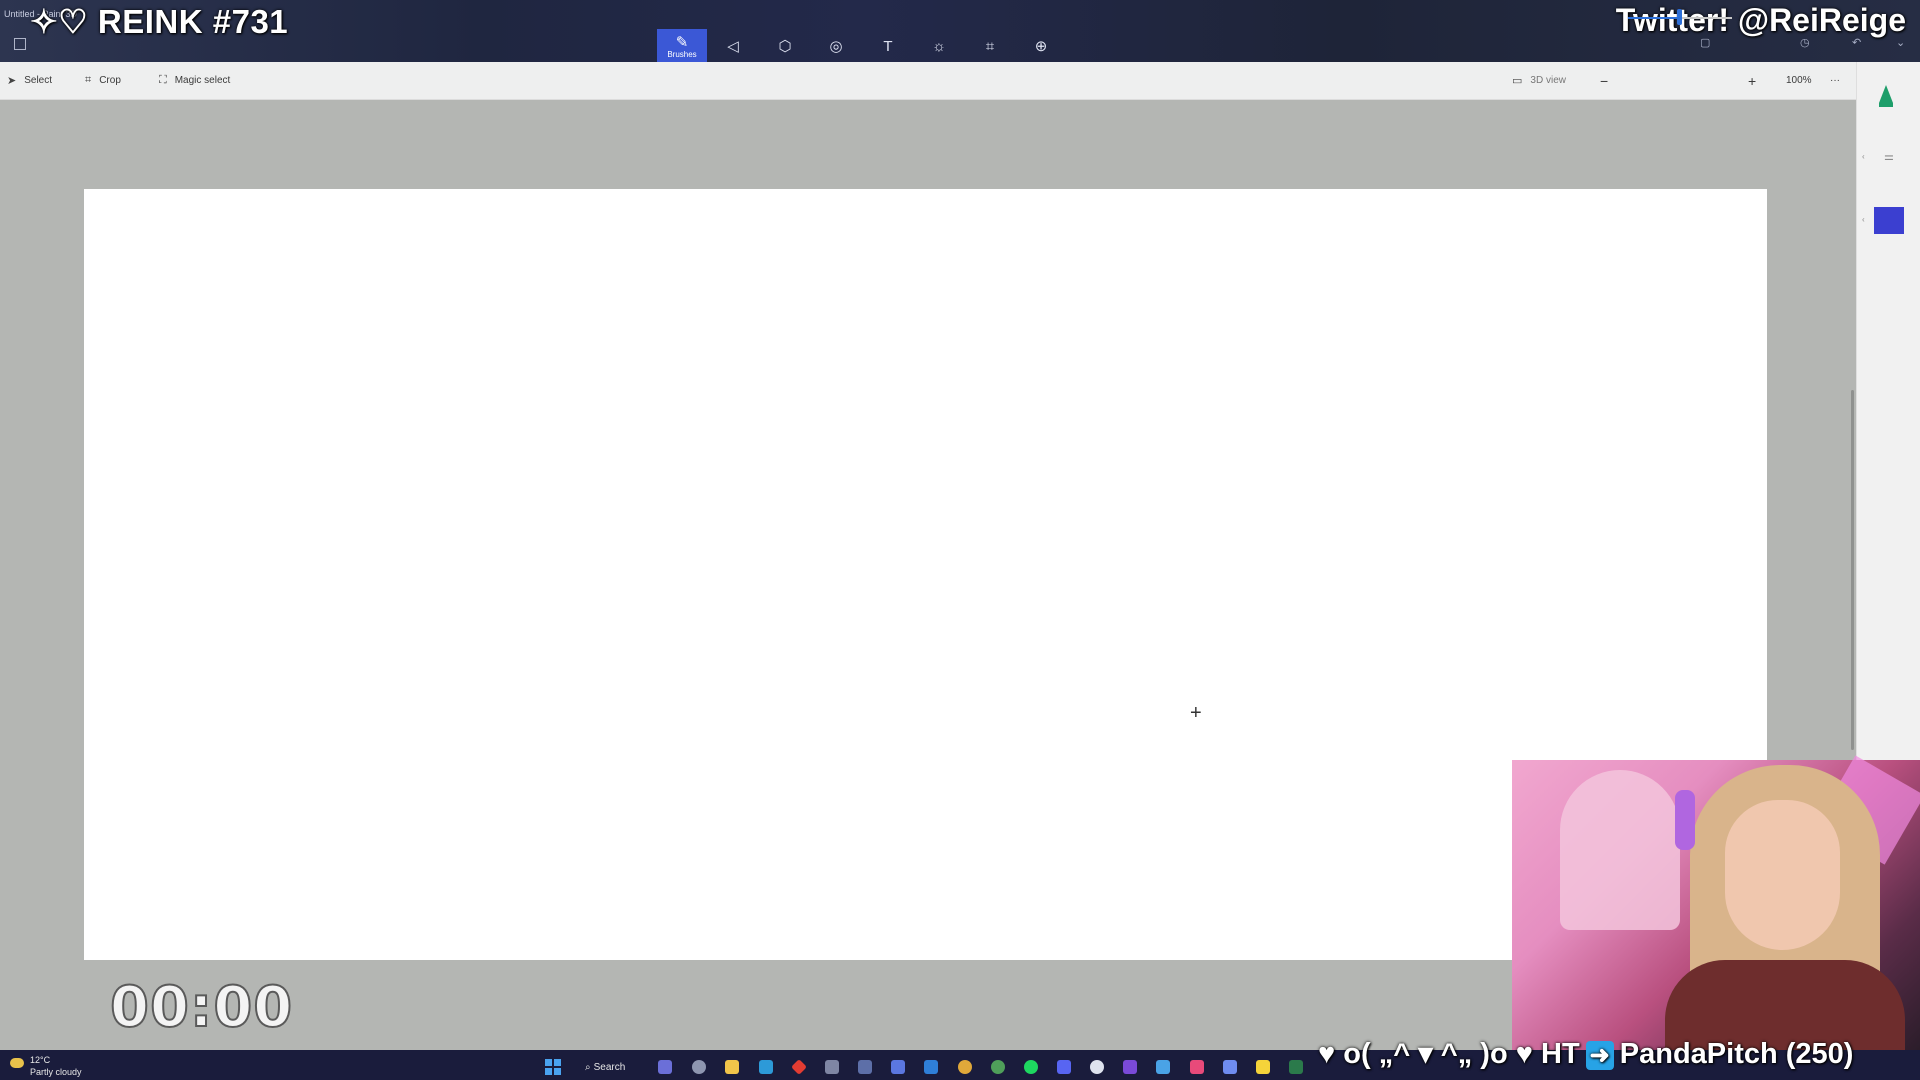 This screenshot has width=1920, height=1080. What do you see at coordinates (965, 1067) in the screenshot?
I see `chrome-icon` at bounding box center [965, 1067].